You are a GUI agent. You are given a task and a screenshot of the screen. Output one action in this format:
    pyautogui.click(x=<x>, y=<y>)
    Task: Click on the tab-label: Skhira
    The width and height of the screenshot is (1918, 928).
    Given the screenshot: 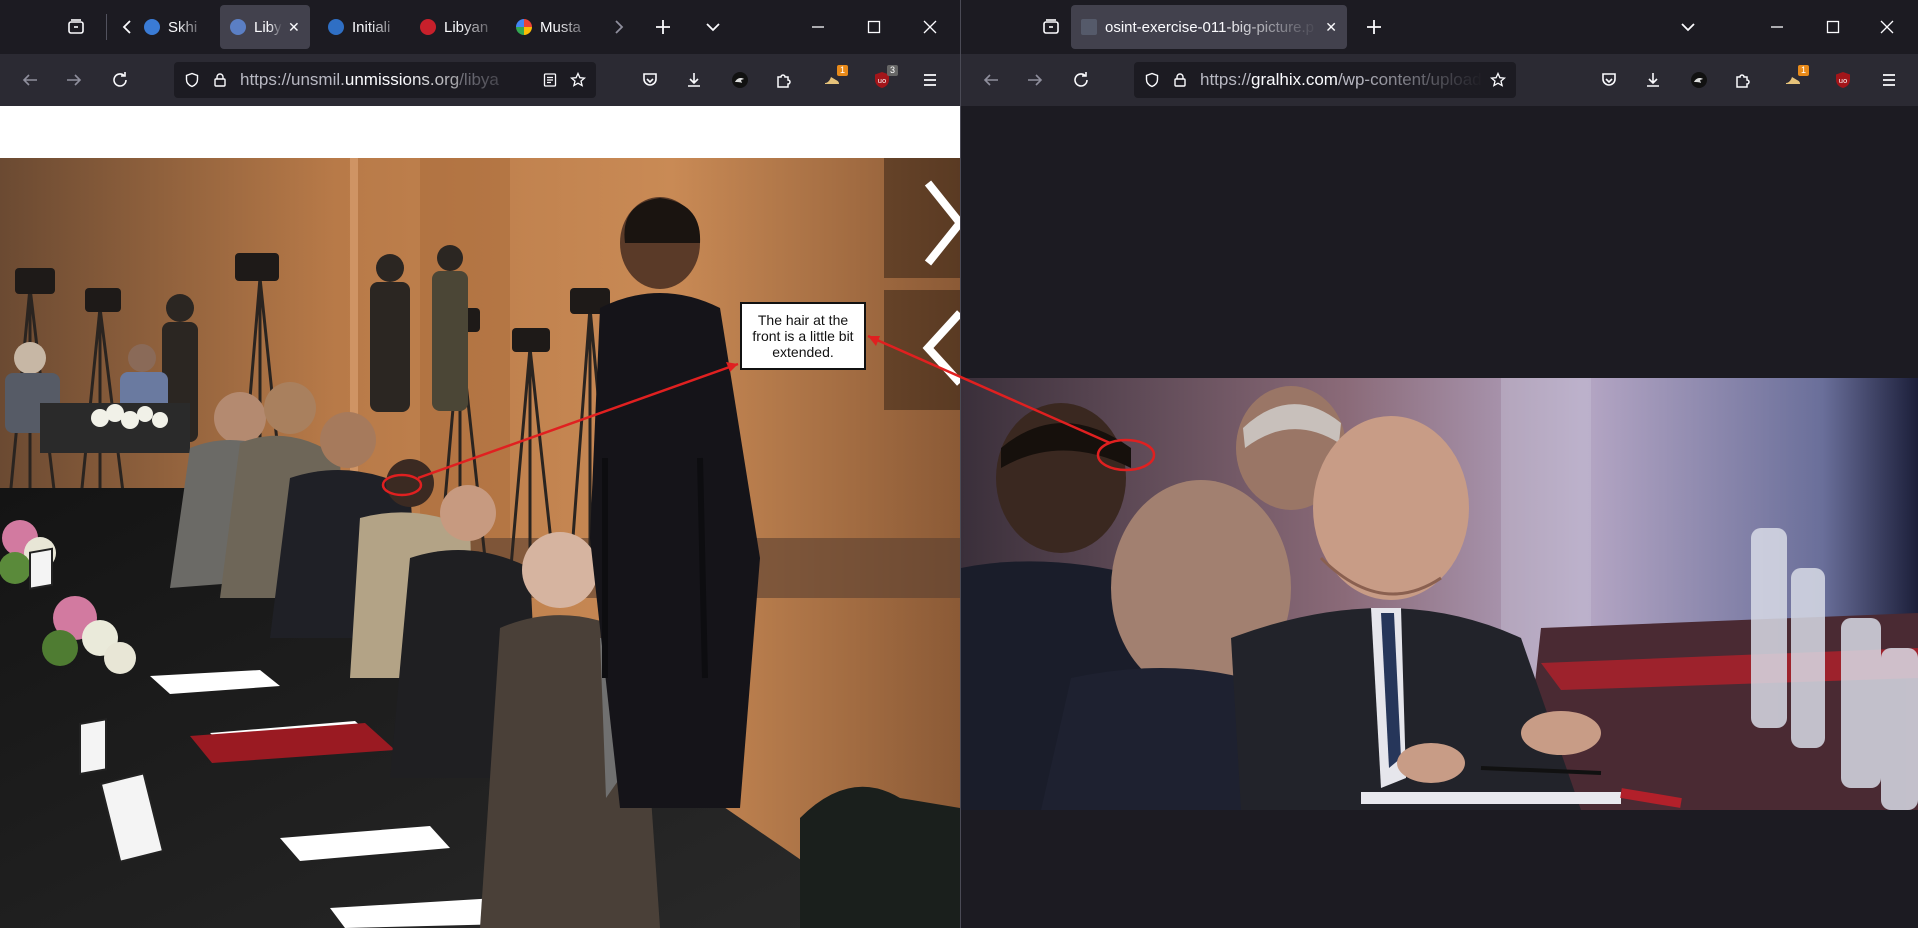 What is the action you would take?
    pyautogui.click(x=183, y=27)
    